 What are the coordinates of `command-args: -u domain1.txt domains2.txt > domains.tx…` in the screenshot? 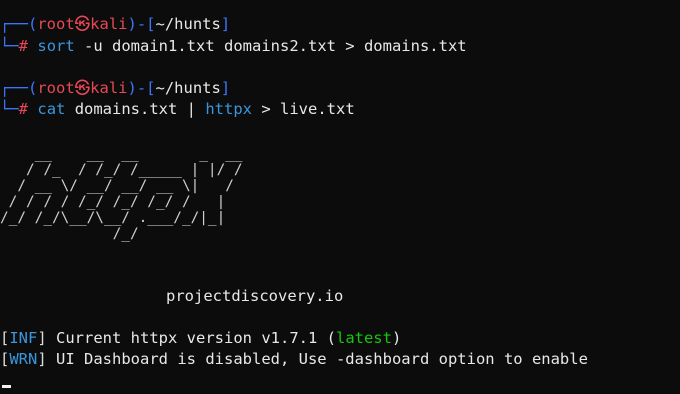 It's located at (270, 46).